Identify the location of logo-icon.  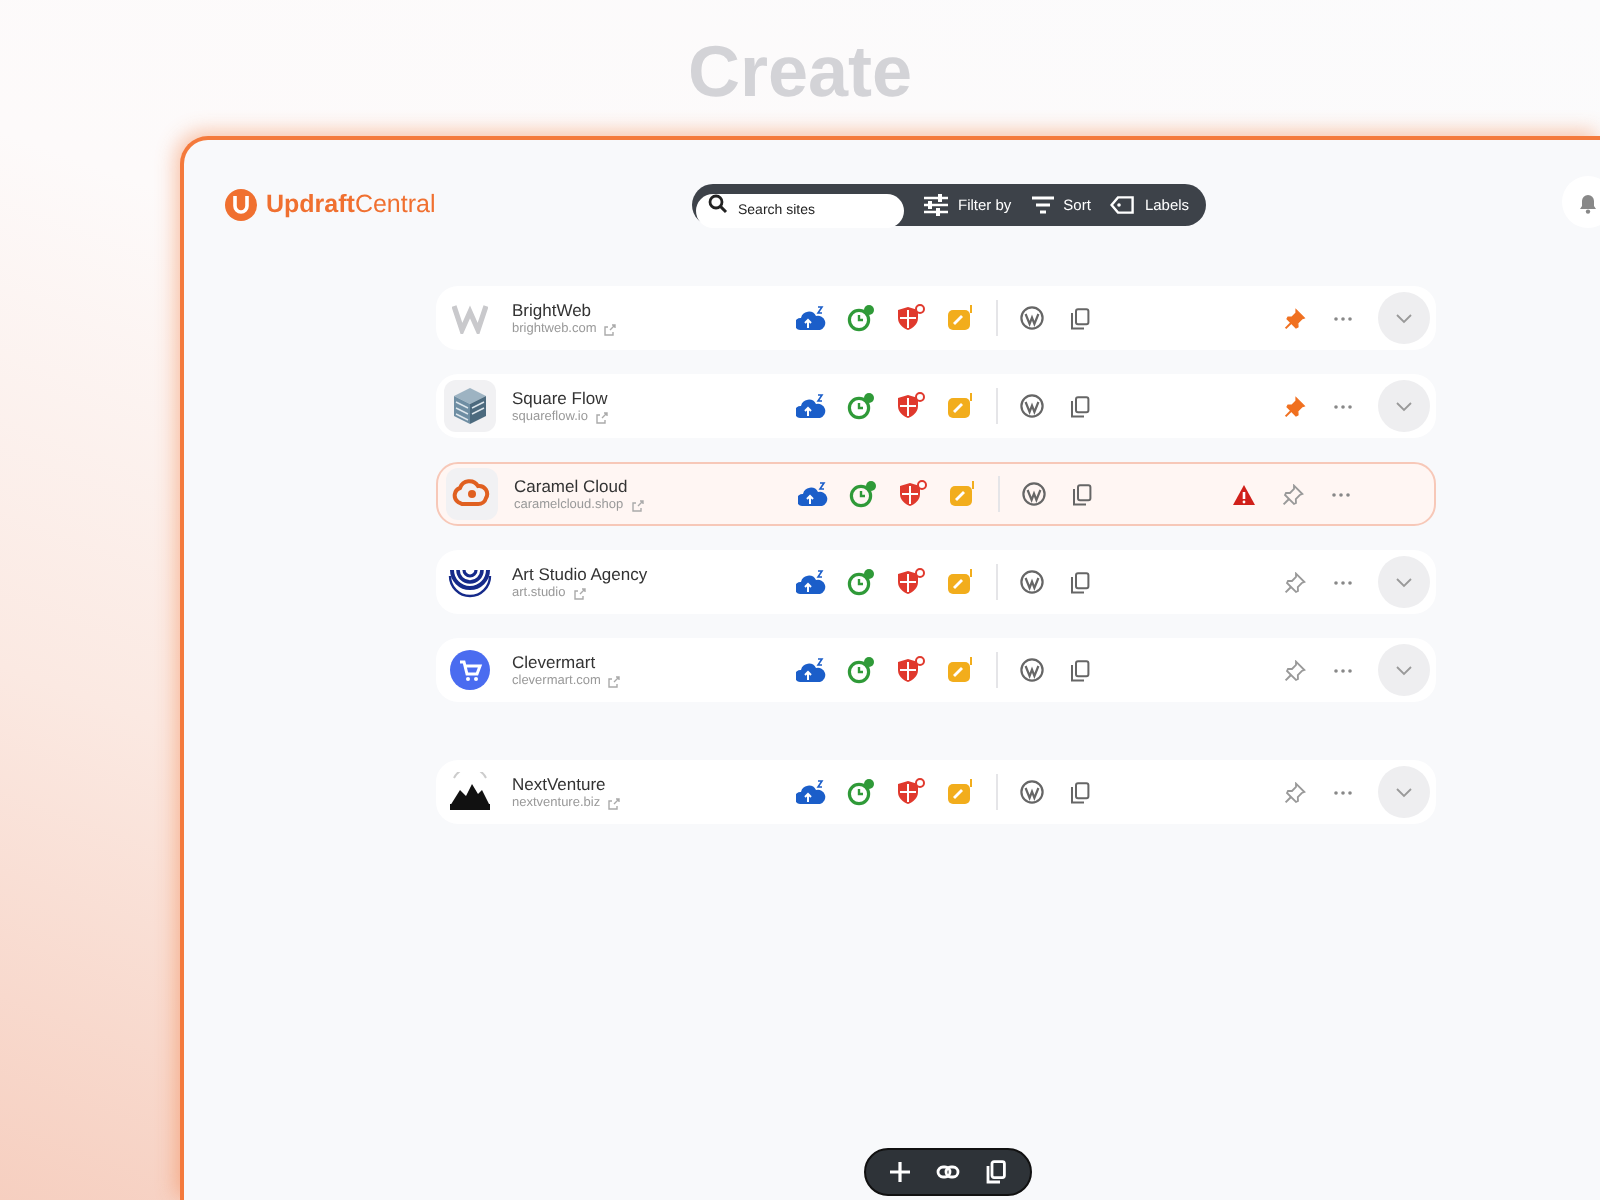
(241, 204).